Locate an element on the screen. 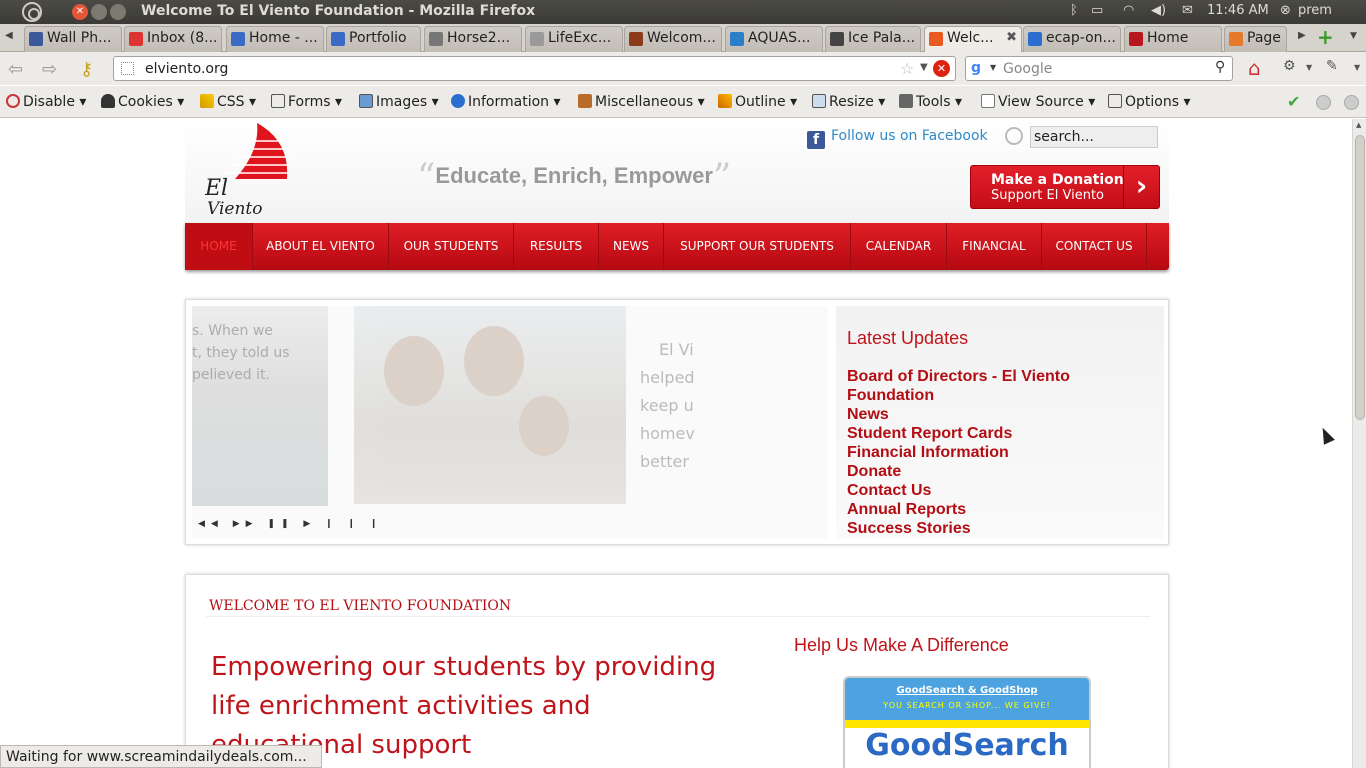 The image size is (1366, 768). wd-miscellaneous: Miscellaneous ▾ is located at coordinates (641, 102).